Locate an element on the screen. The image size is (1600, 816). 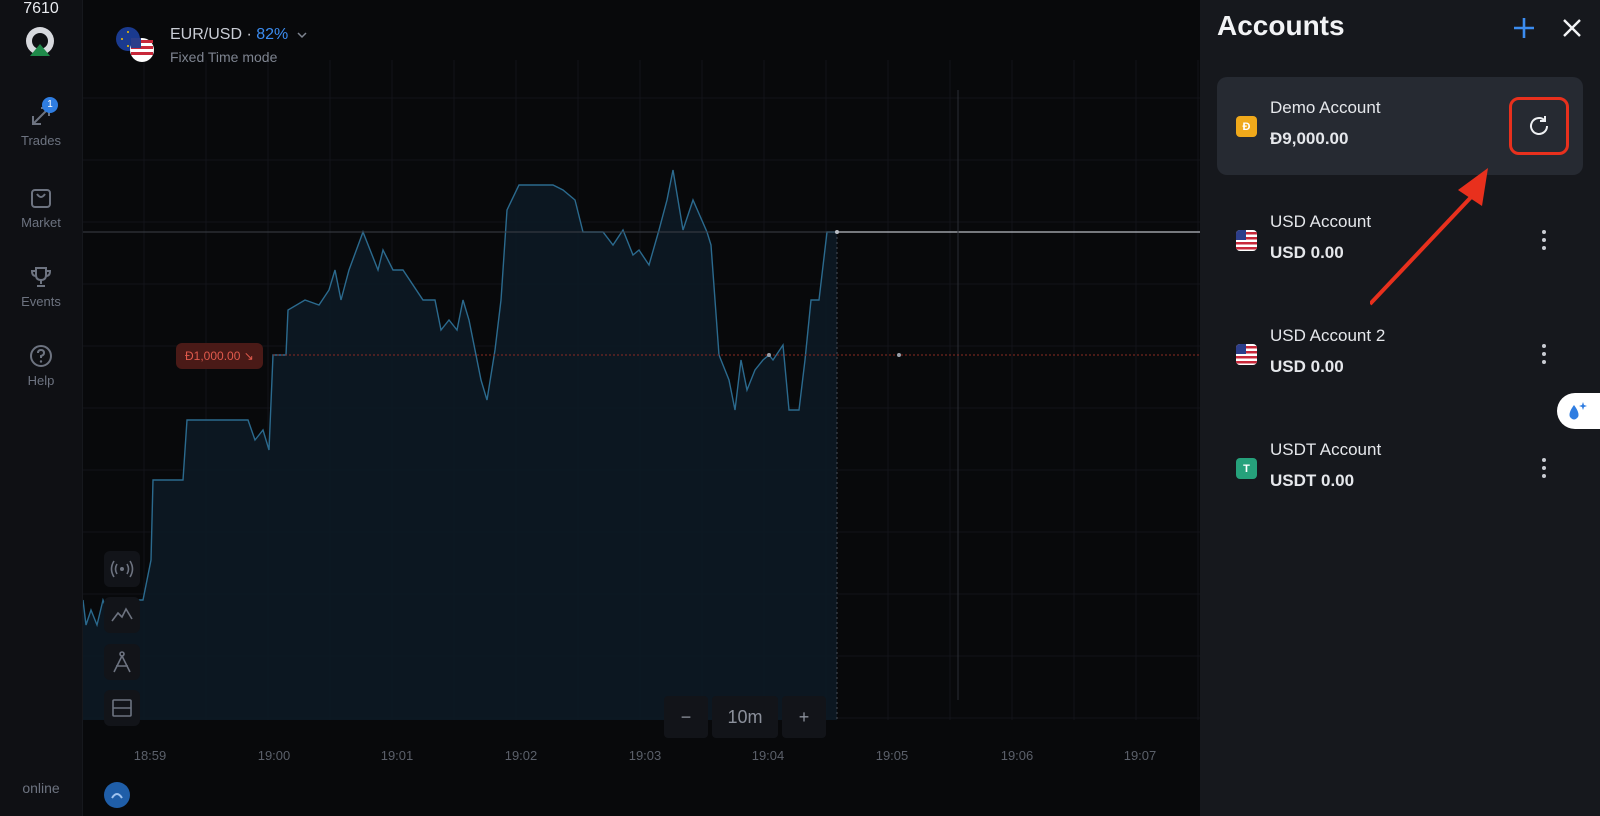
refresh-icon is located at coordinates (1539, 125).